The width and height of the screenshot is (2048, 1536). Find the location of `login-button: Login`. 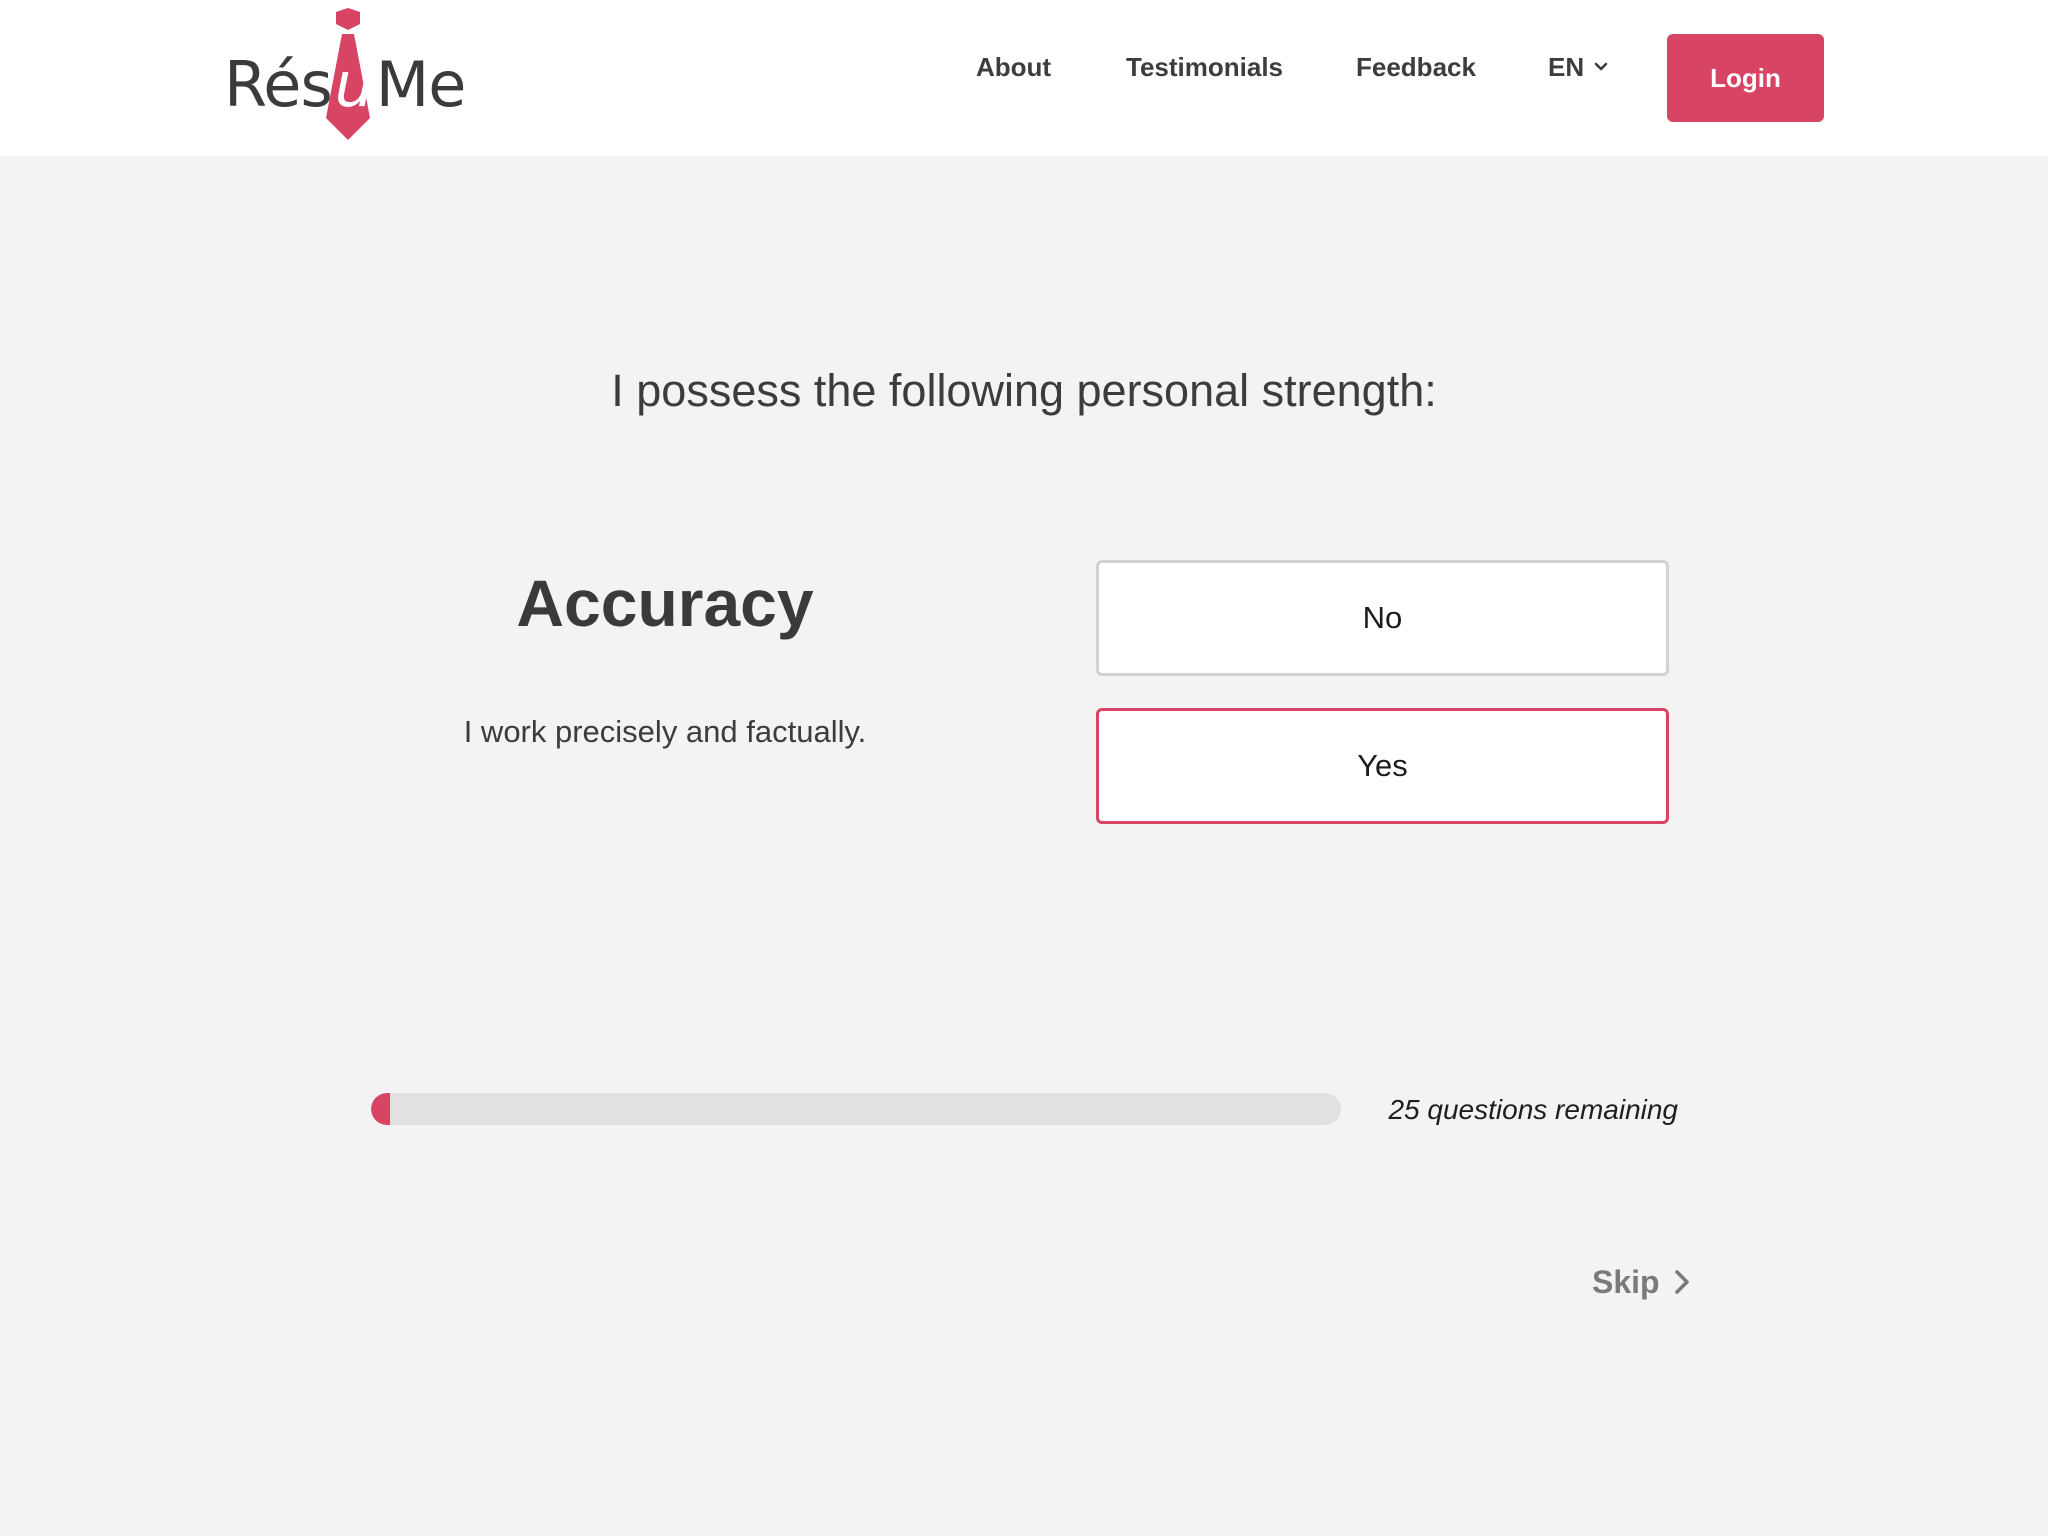

login-button: Login is located at coordinates (1745, 78).